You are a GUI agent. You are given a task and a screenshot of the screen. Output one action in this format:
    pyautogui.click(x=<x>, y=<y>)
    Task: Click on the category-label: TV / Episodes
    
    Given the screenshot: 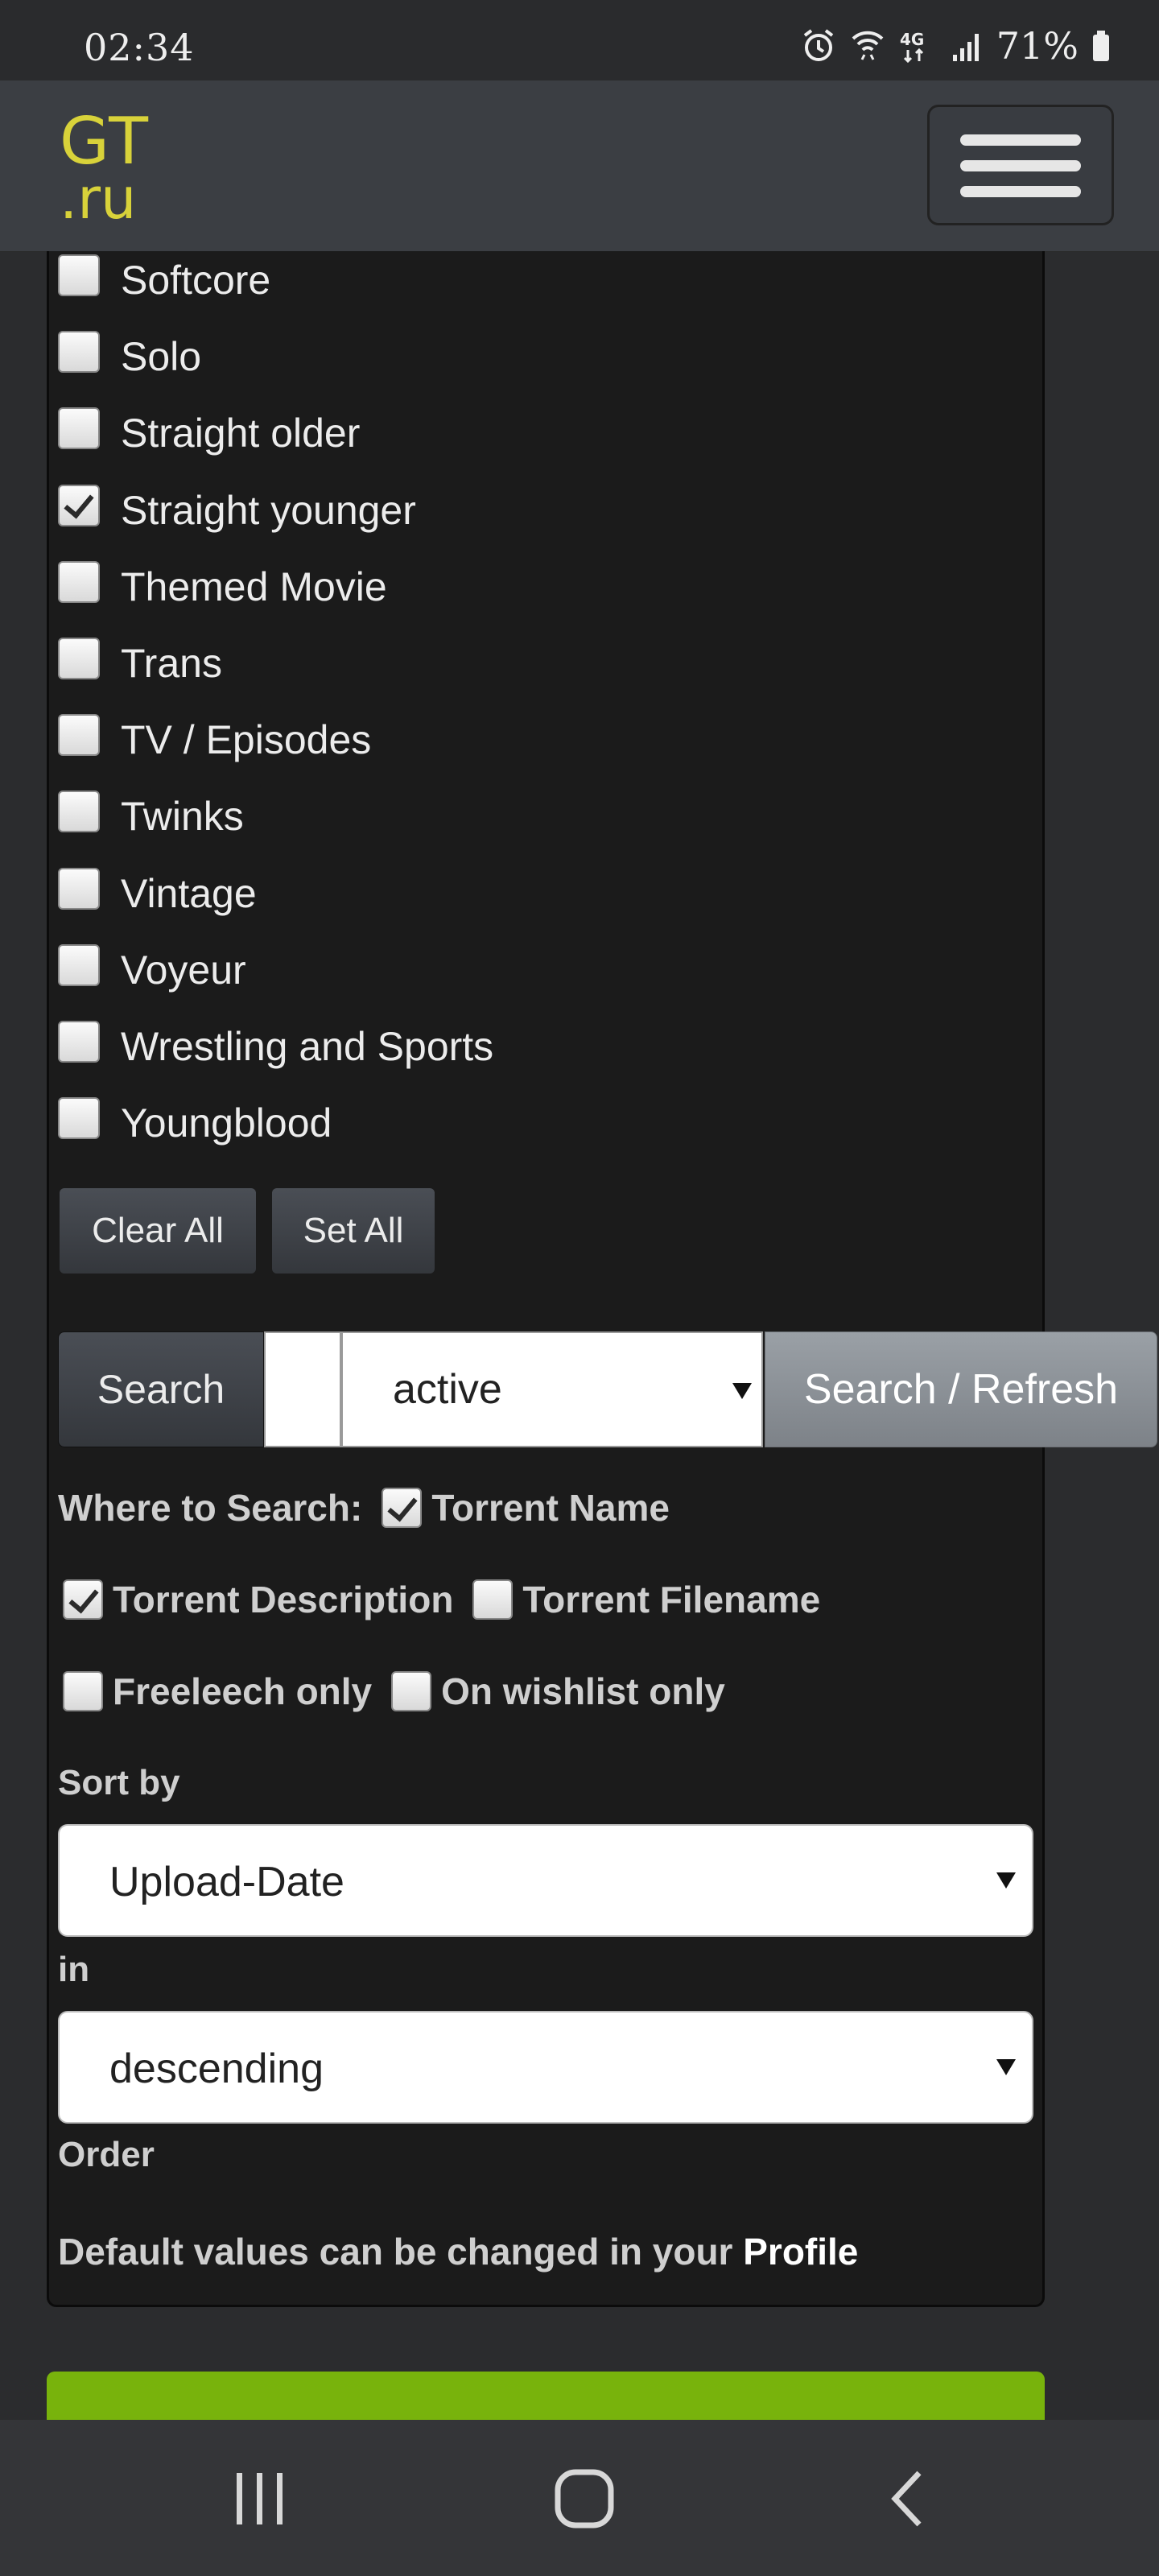 What is the action you would take?
    pyautogui.click(x=246, y=740)
    